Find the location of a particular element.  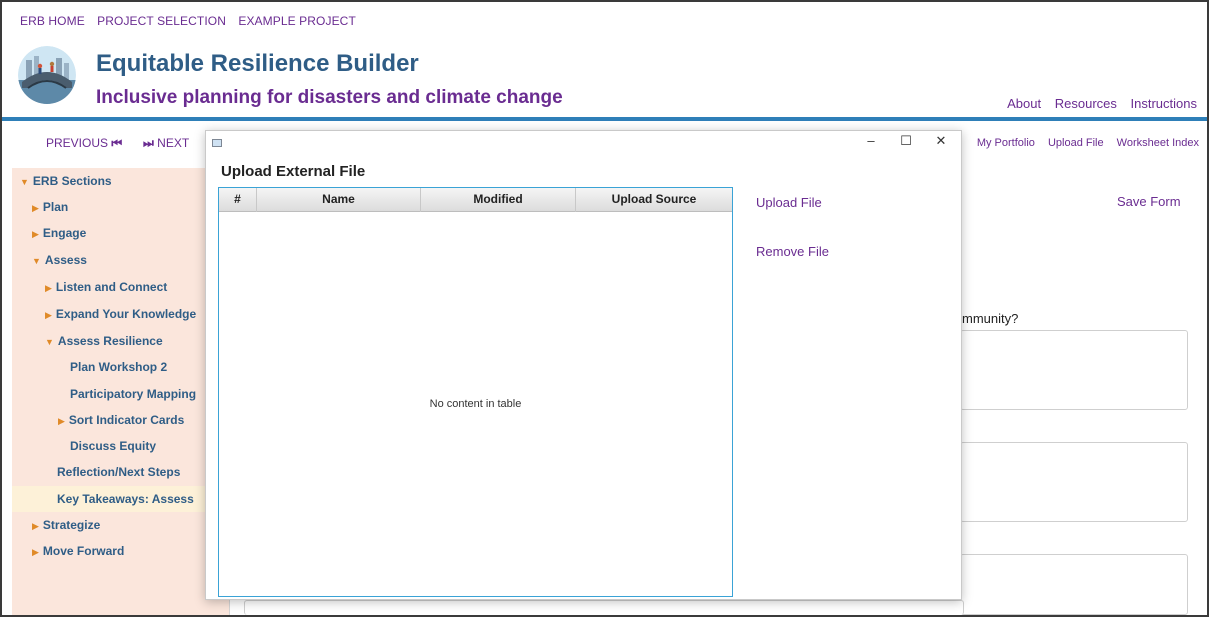

column-header-modified: Modified is located at coordinates (498, 200).